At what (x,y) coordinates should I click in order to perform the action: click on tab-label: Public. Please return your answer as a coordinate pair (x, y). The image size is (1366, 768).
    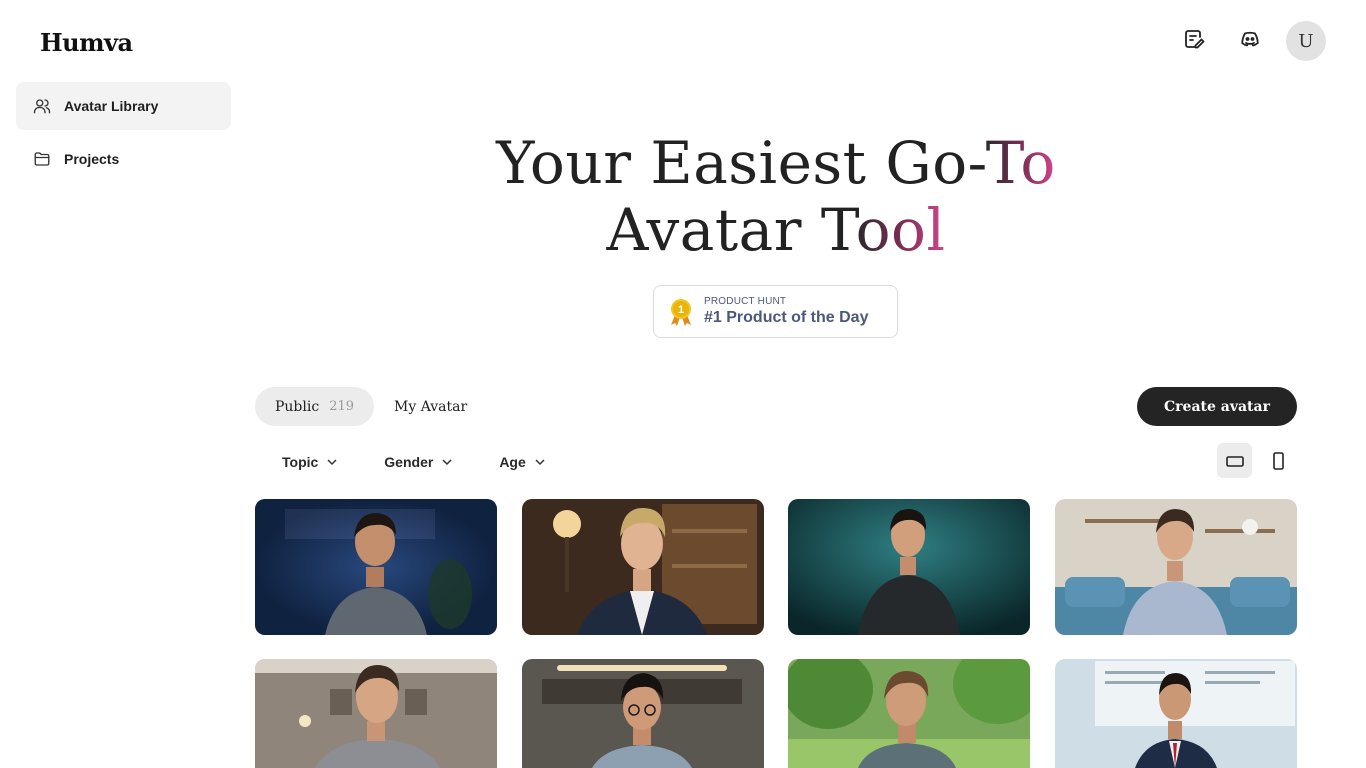
    Looking at the image, I should click on (297, 406).